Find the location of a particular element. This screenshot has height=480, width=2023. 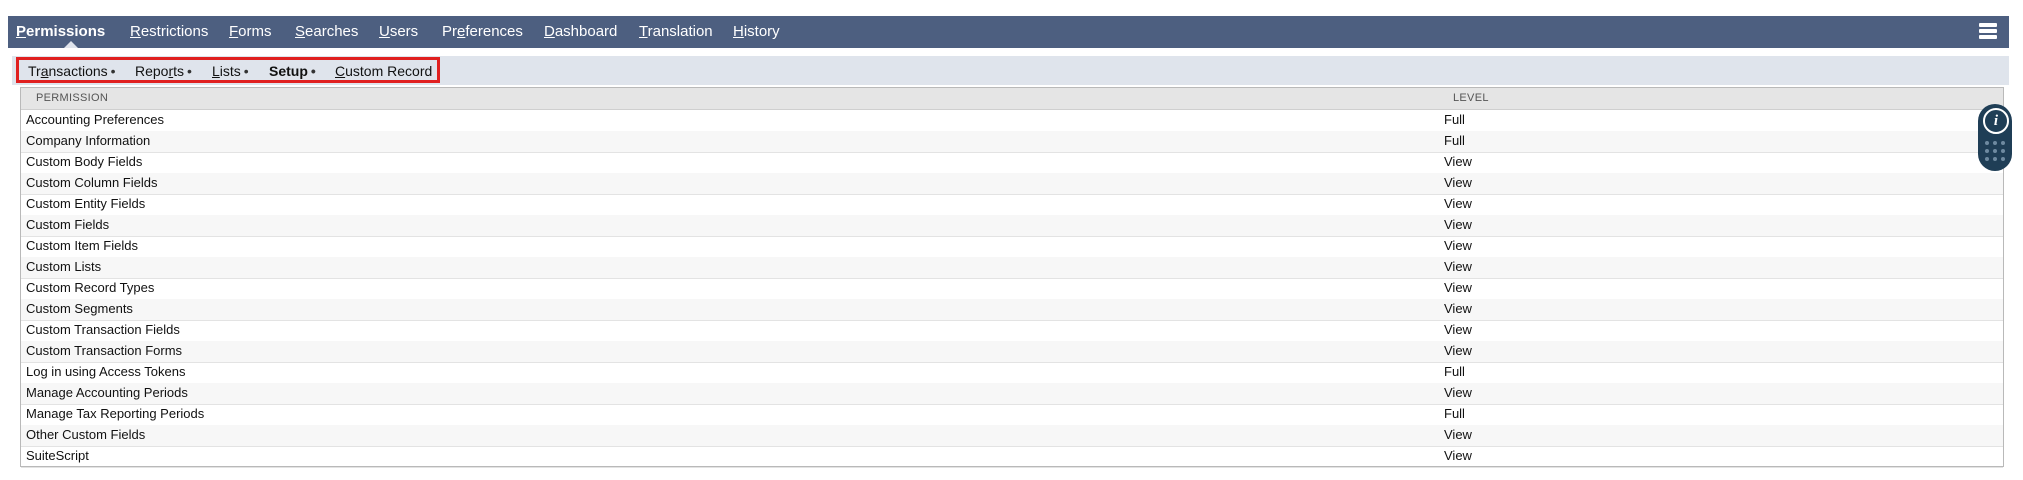

permission-cell: Custom Record Types is located at coordinates (90, 287).